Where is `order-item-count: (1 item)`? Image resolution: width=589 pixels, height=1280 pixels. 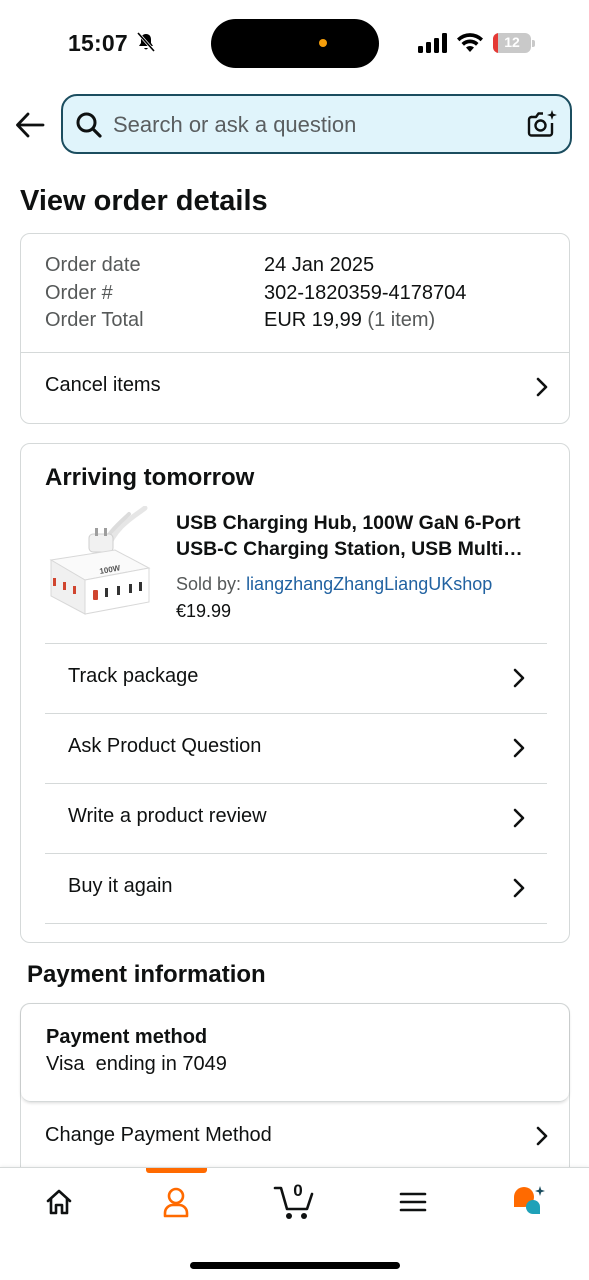
order-item-count: (1 item) is located at coordinates (401, 320).